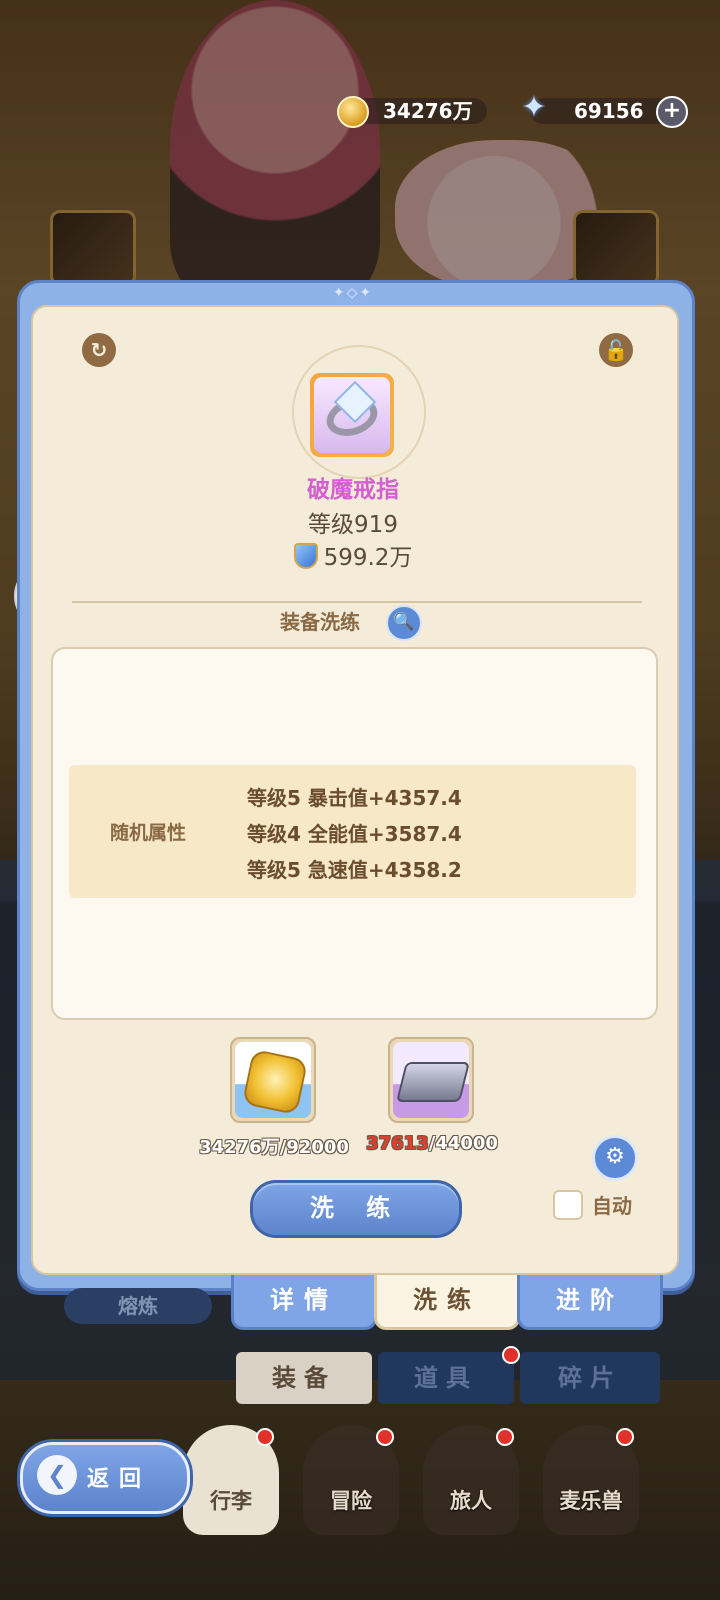  What do you see at coordinates (357, 602) in the screenshot?
I see `divider` at bounding box center [357, 602].